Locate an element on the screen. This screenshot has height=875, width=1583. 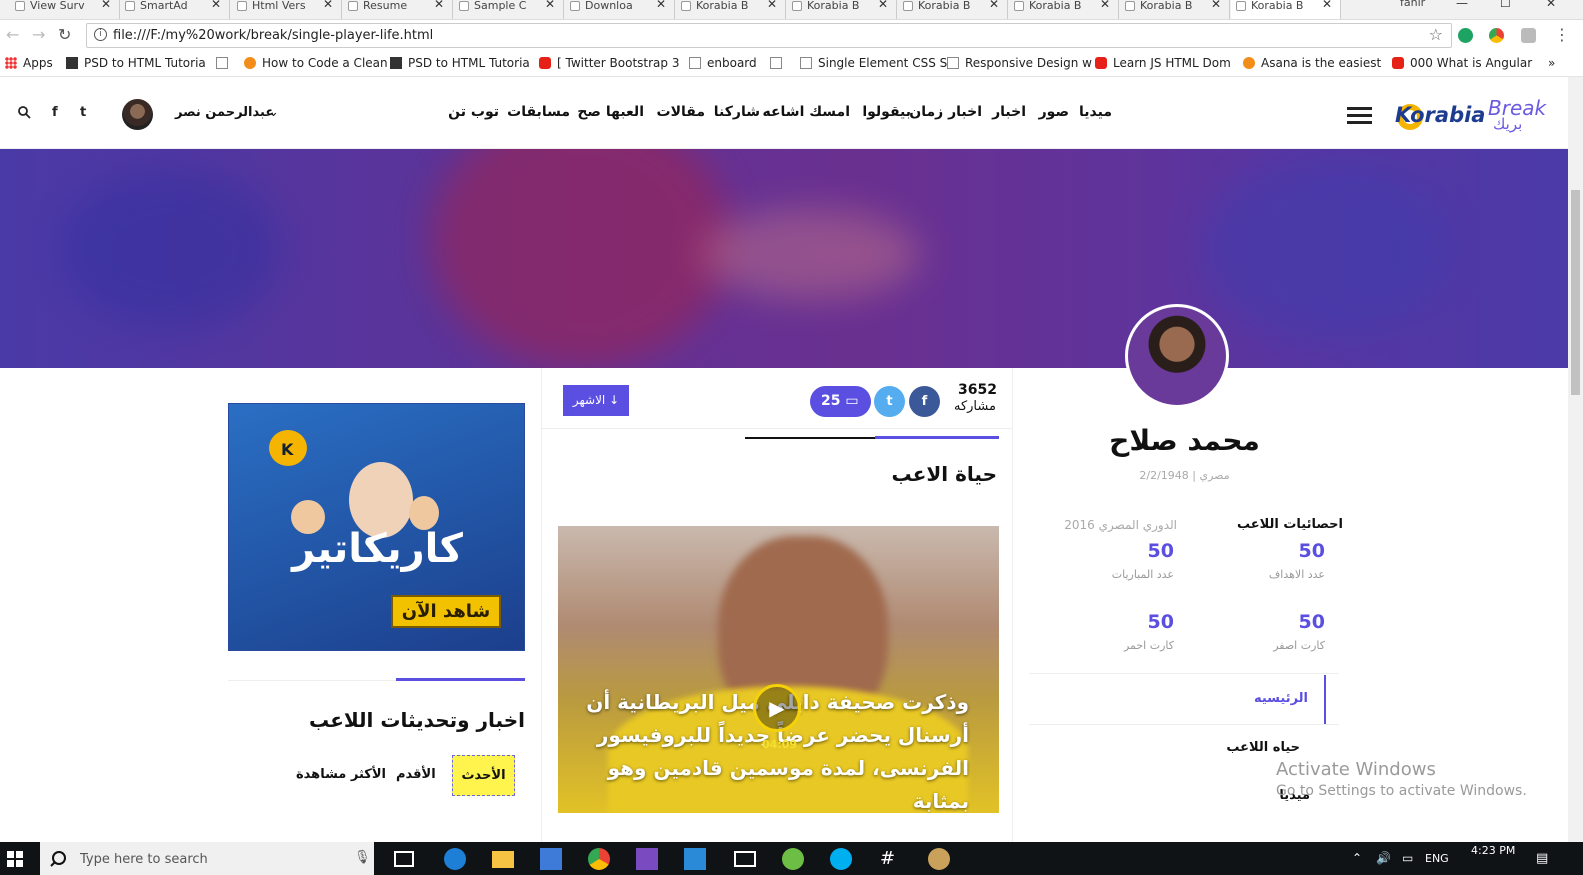
nav-item-news: اخبار is located at coordinates (1009, 112).